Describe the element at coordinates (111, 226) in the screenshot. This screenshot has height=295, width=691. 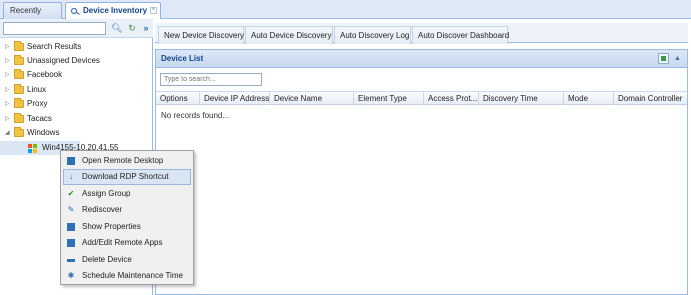
I see `menu-item-label: Show Properties` at that location.